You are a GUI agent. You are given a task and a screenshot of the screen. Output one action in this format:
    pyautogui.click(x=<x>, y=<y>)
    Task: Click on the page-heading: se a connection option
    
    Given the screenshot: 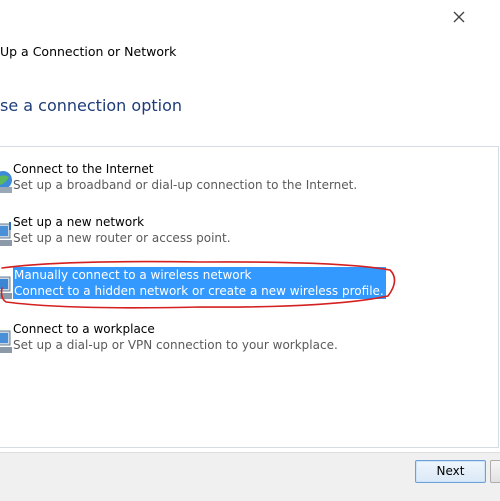 What is the action you would take?
    pyautogui.click(x=91, y=105)
    